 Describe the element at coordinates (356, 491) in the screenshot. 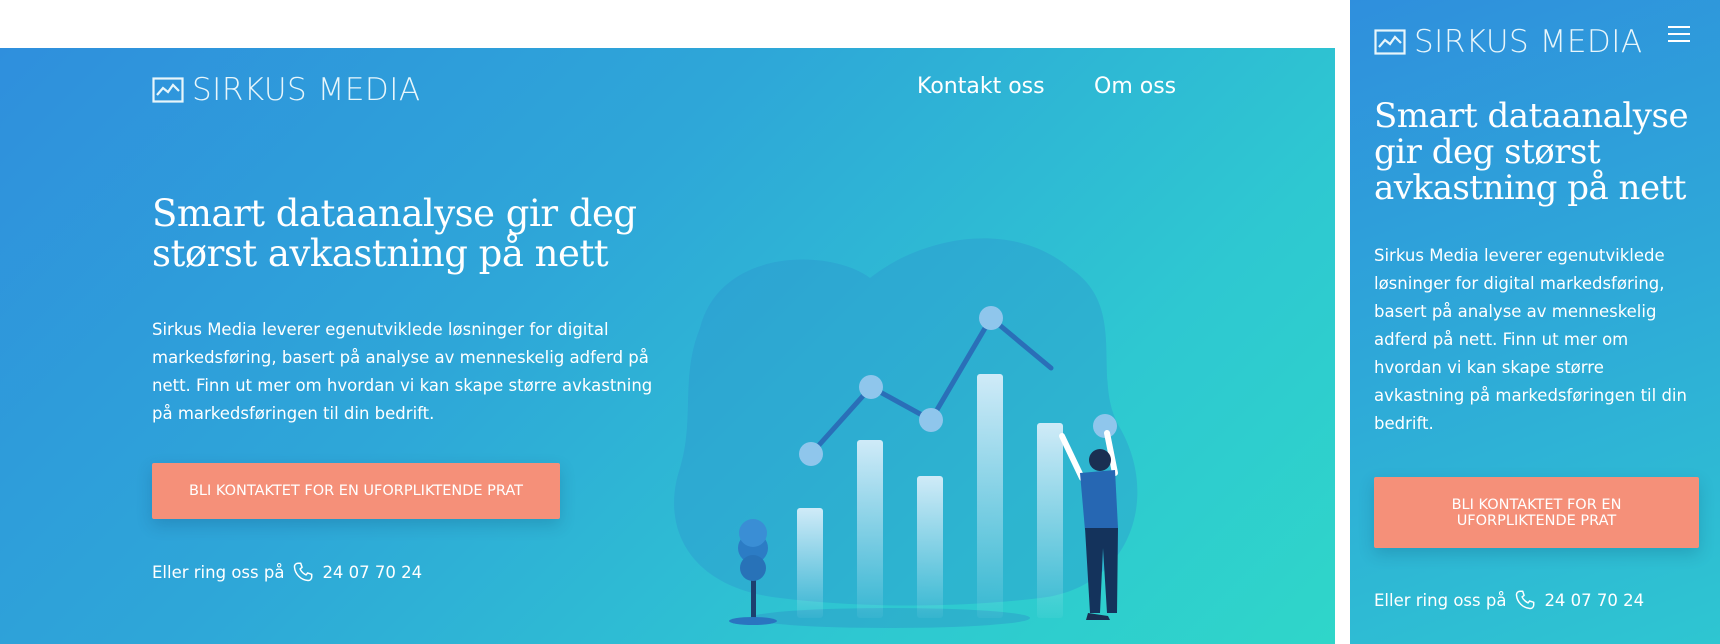

I see `contact-cta-button: BLI KONTAKTET FOR EN UFORPLIKTENDE PRAT` at that location.